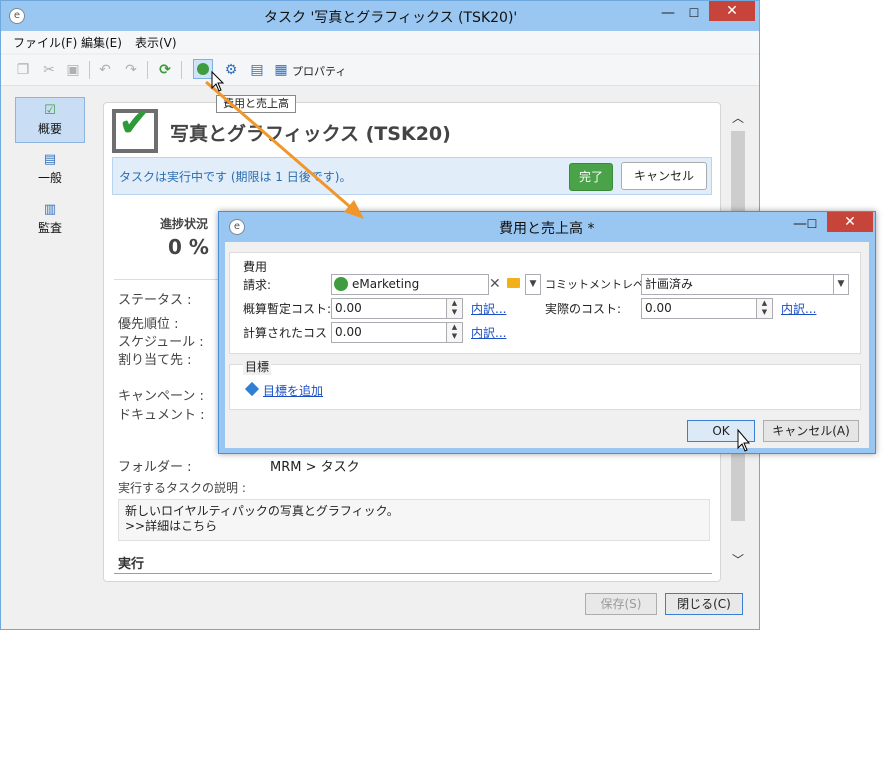 Image resolution: width=894 pixels, height=780 pixels. I want to click on annotation-arrow, so click(281, 147).